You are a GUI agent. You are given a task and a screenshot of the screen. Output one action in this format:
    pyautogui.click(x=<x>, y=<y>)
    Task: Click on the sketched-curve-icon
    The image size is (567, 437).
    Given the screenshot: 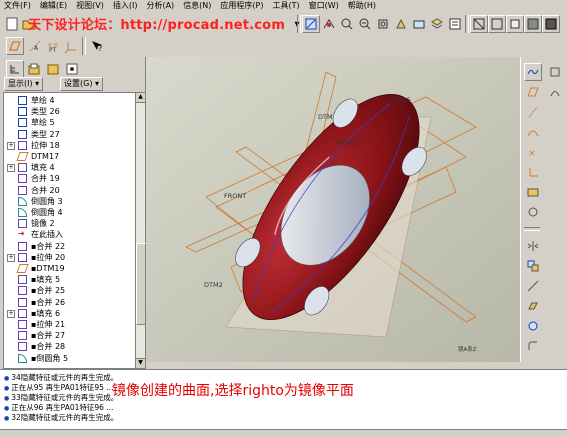 What is the action you would take?
    pyautogui.click(x=533, y=72)
    